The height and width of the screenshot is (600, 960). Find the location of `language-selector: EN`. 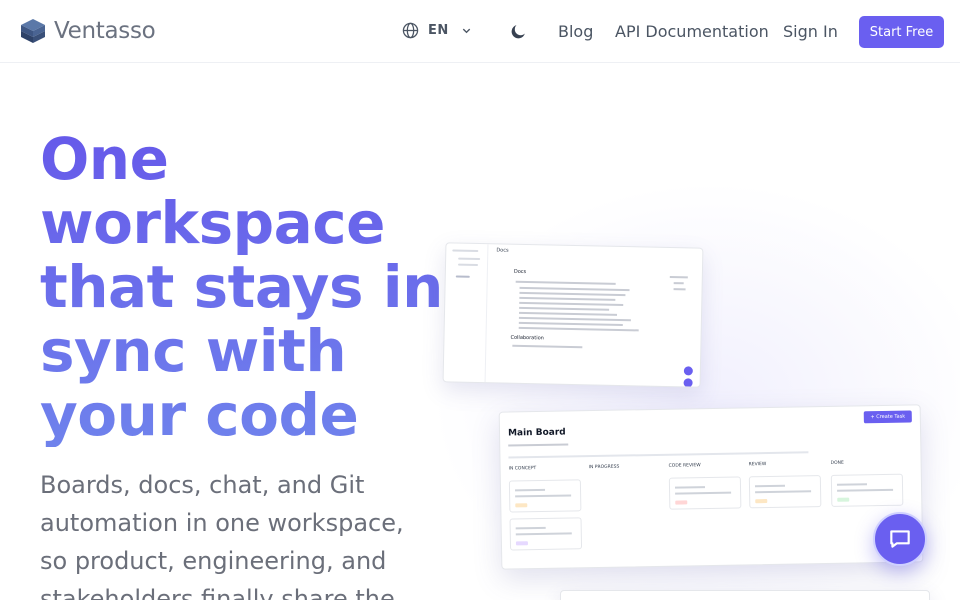

language-selector: EN is located at coordinates (437, 30).